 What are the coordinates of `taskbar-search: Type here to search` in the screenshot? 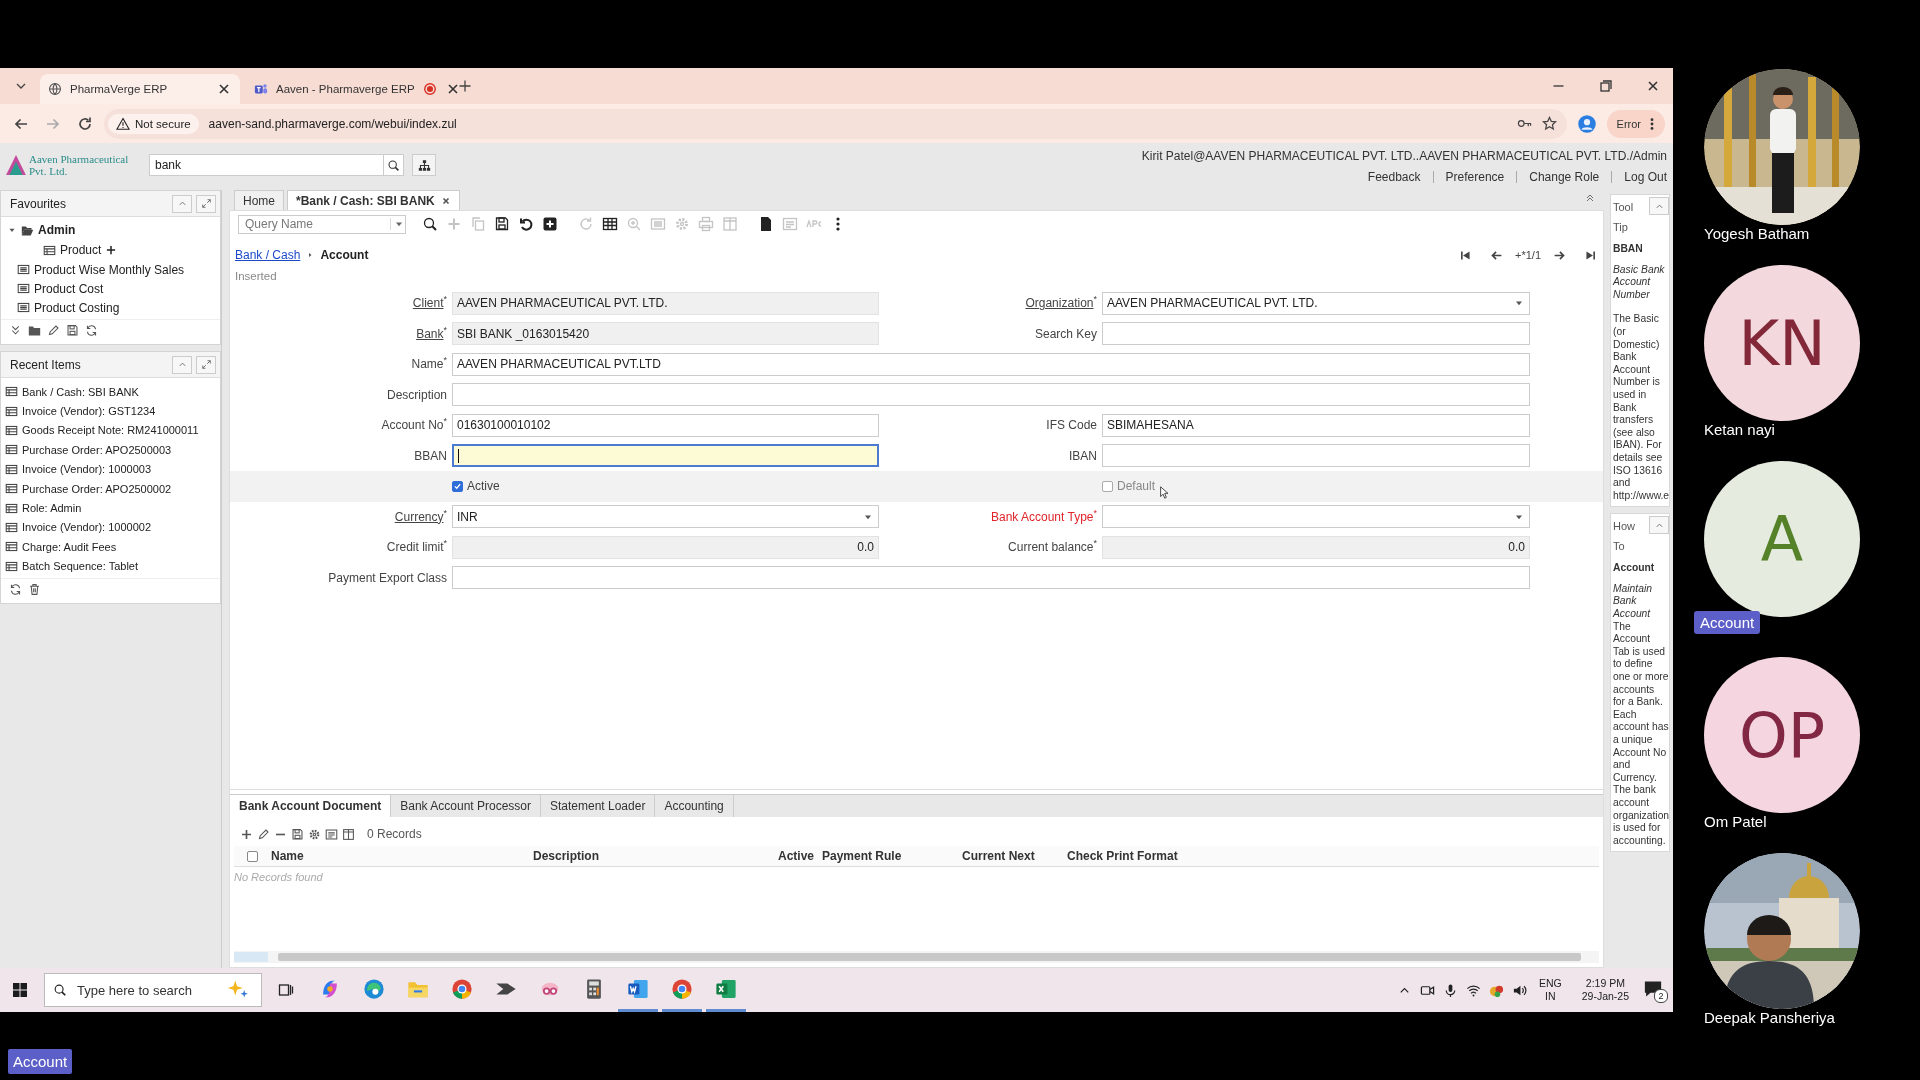 It's located at (153, 990).